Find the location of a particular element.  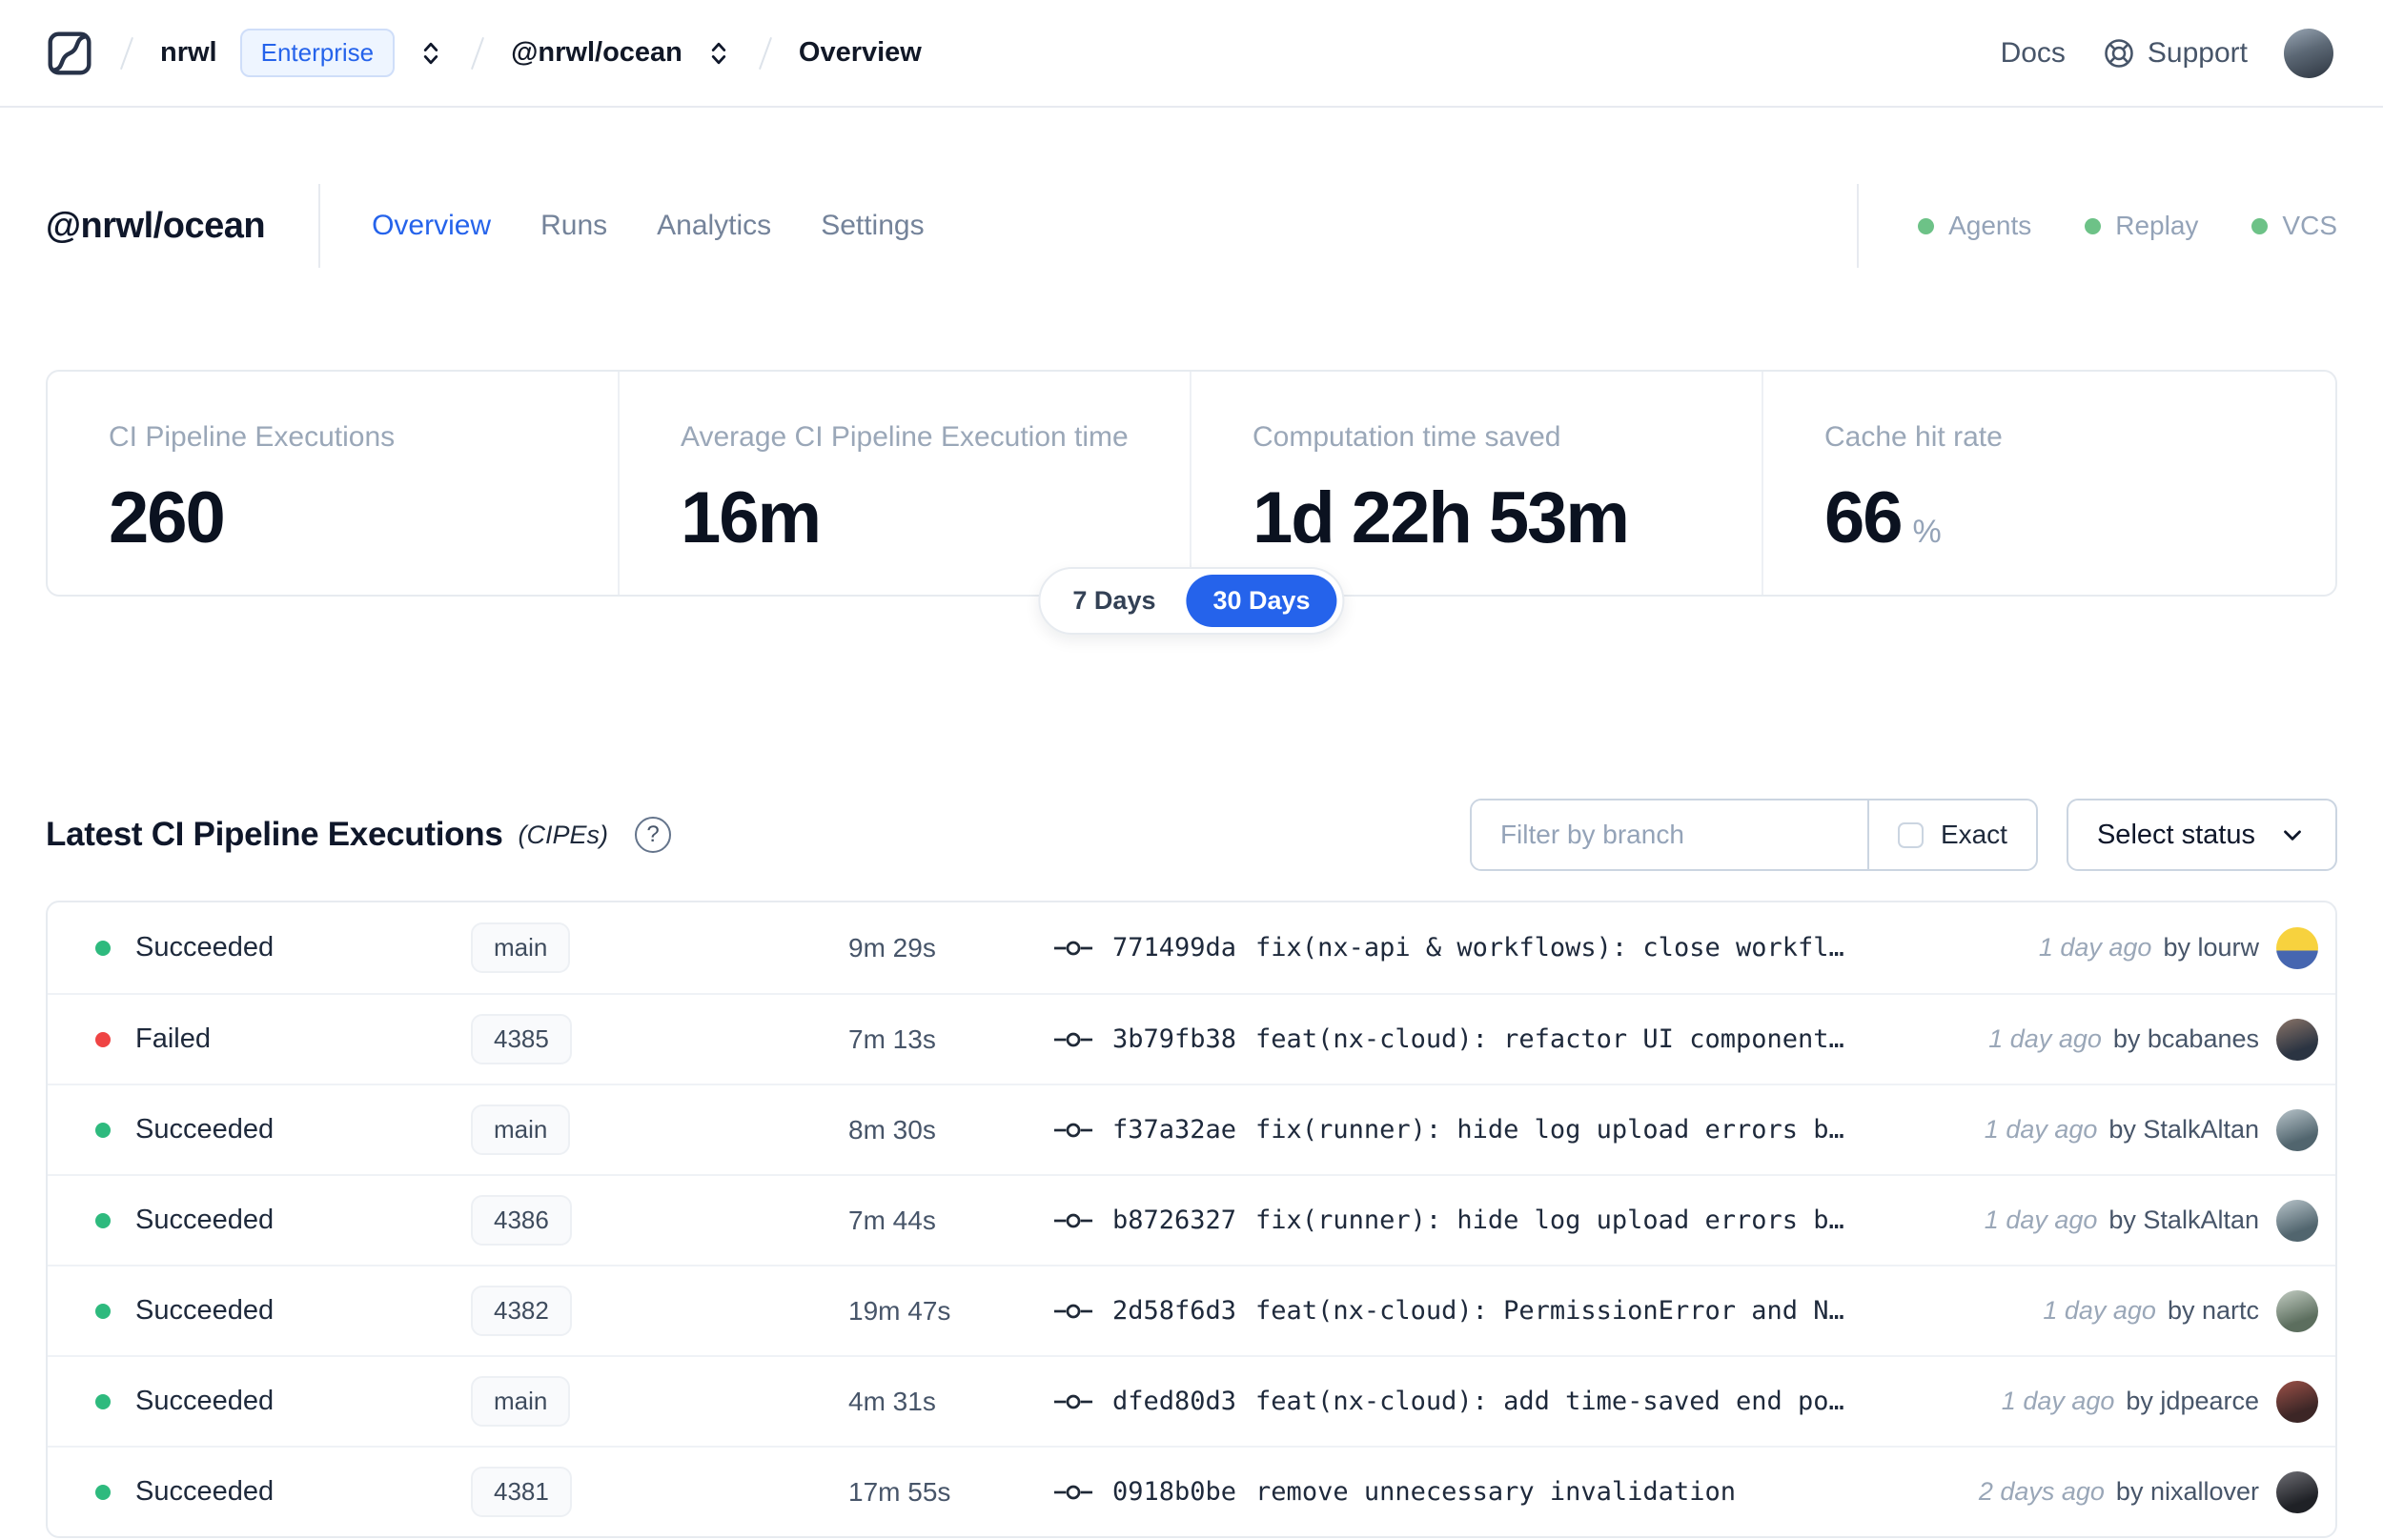

chevron-down-icon is located at coordinates (2293, 835).